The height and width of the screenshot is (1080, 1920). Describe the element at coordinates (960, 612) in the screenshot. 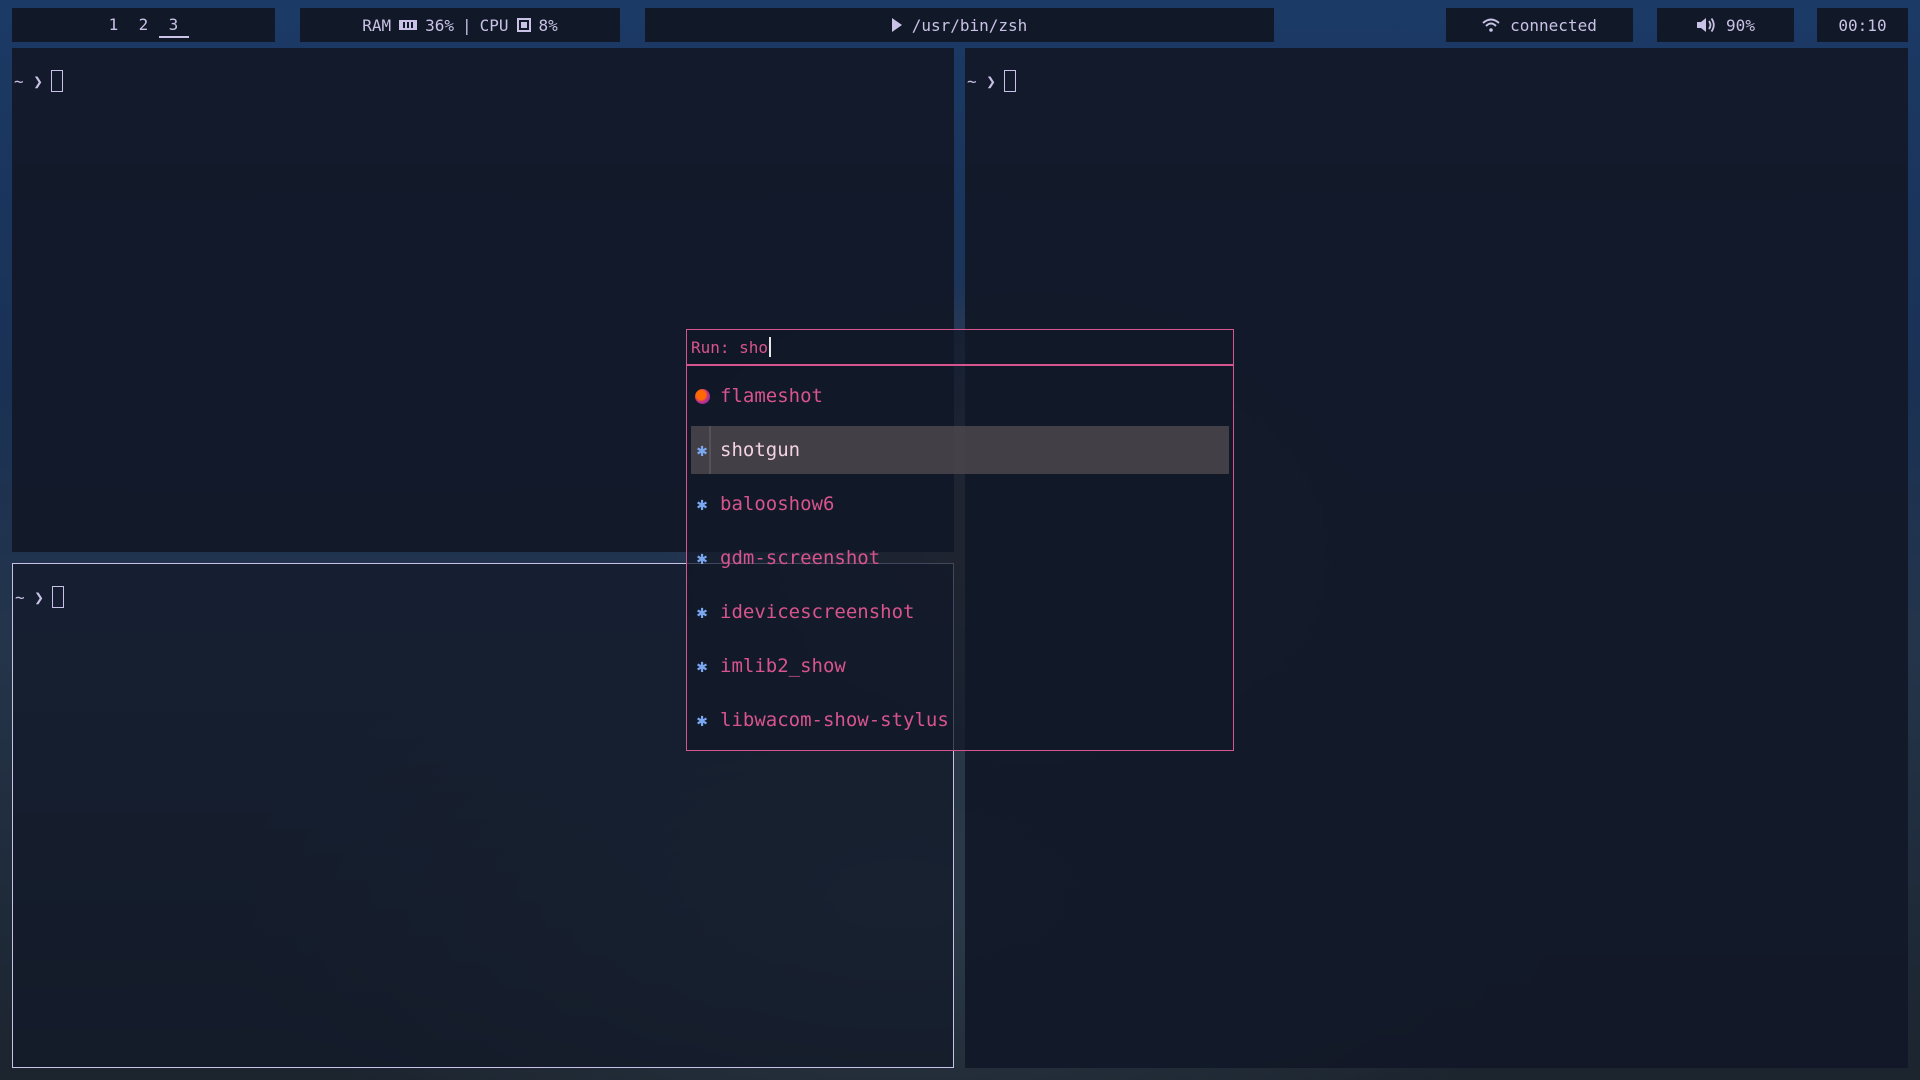

I see `launcher-item-idevicescreenshot: ✱ idevicescreenshot` at that location.